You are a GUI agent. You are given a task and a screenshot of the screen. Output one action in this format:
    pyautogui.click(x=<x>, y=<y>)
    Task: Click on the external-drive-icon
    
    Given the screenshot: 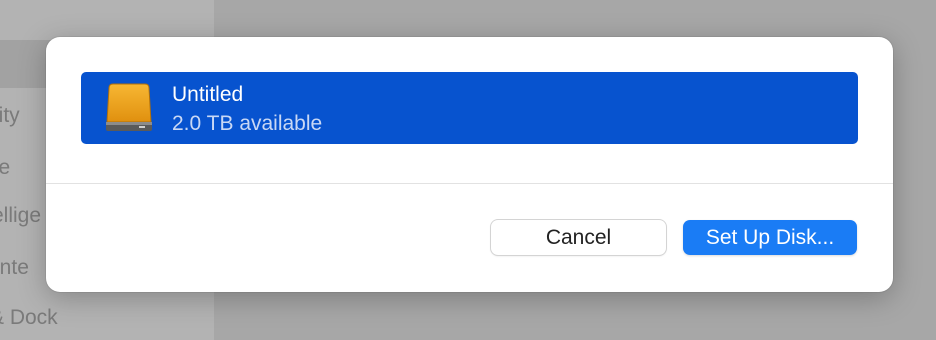 What is the action you would take?
    pyautogui.click(x=129, y=109)
    